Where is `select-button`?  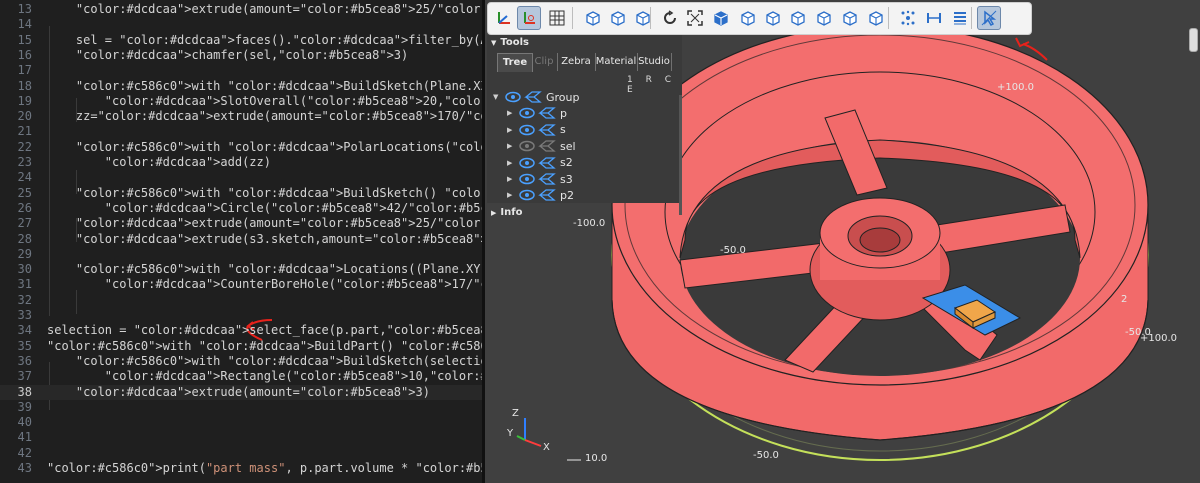 select-button is located at coordinates (989, 18).